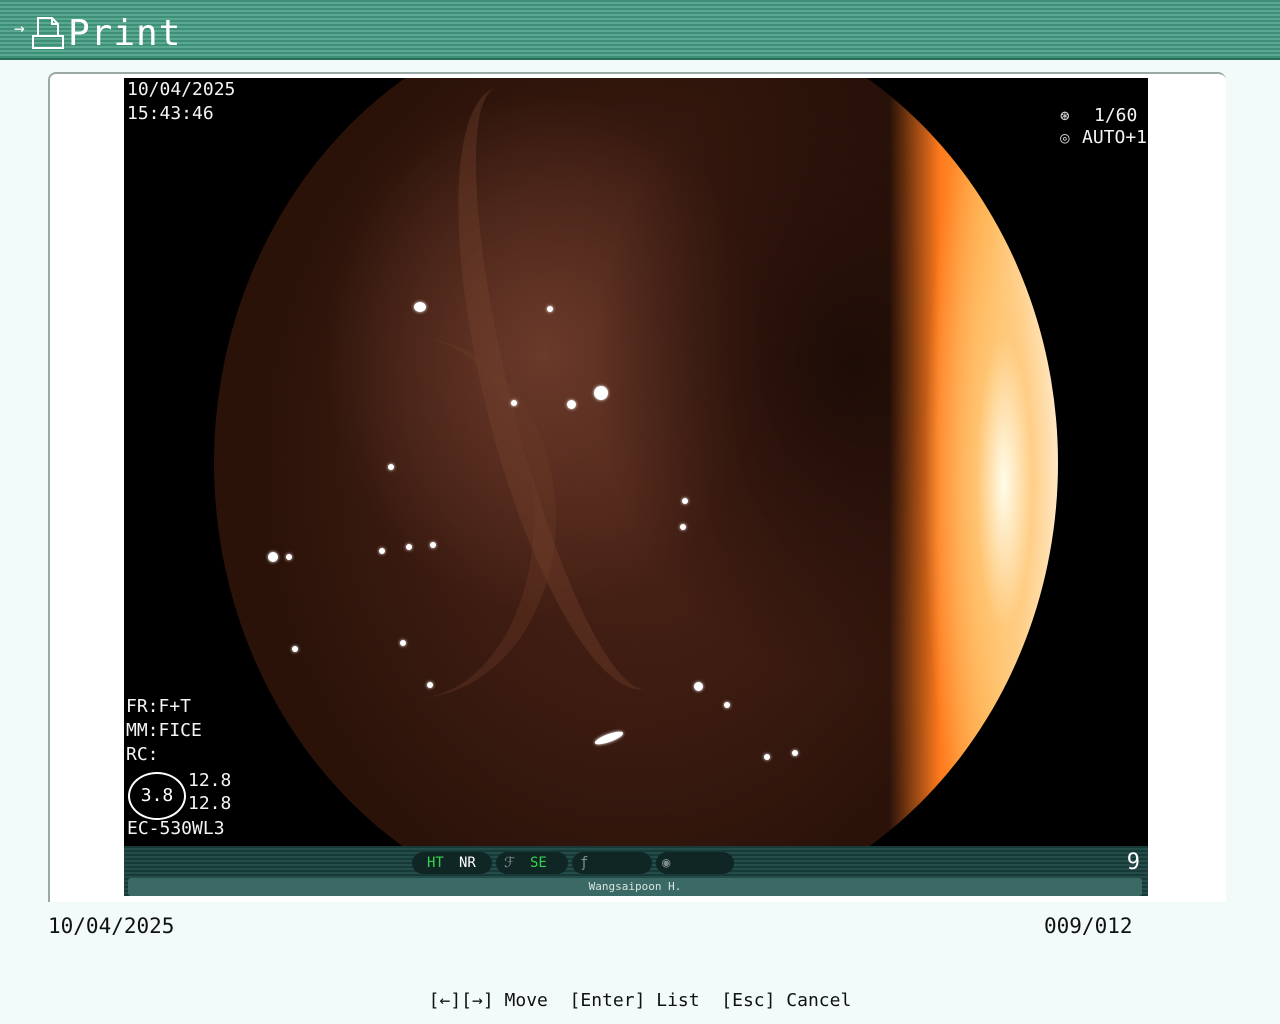 This screenshot has height=1024, width=1280. I want to click on title-bar: → Print, so click(640, 30).